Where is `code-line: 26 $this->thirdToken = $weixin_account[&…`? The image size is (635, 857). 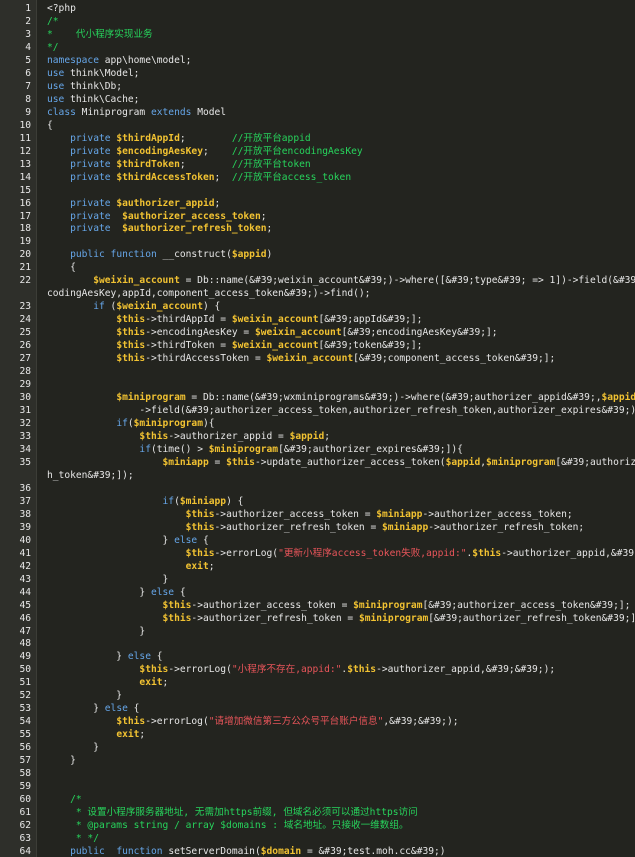
code-line: 26 $this->thirdToken = $weixin_account[&… is located at coordinates (317, 346).